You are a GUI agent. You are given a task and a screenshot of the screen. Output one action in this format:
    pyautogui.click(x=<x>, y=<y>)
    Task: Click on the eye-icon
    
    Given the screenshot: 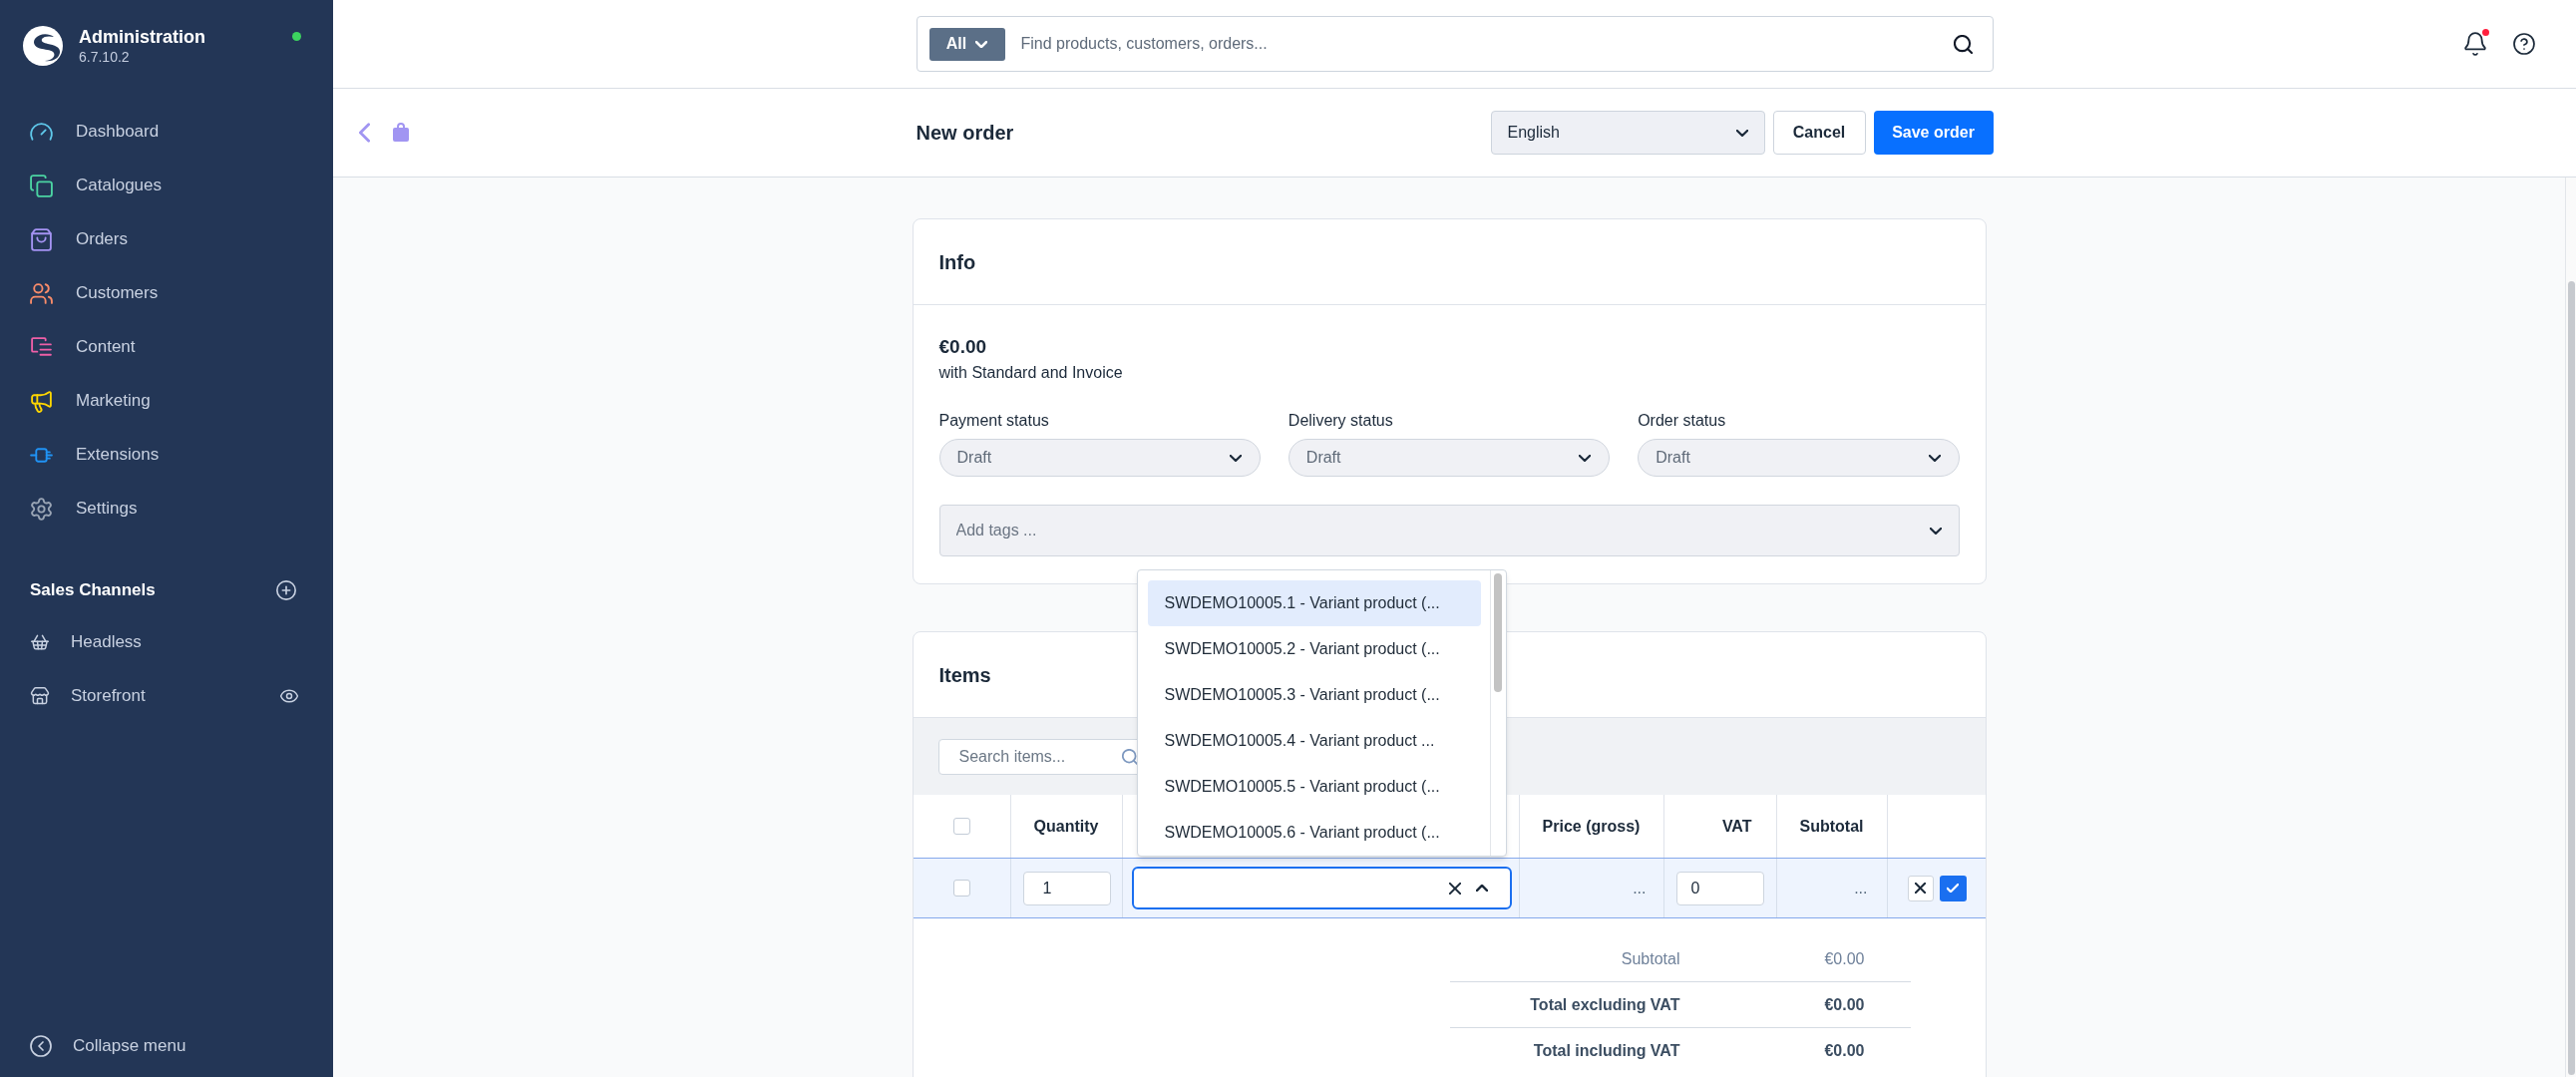 What is the action you would take?
    pyautogui.click(x=289, y=696)
    